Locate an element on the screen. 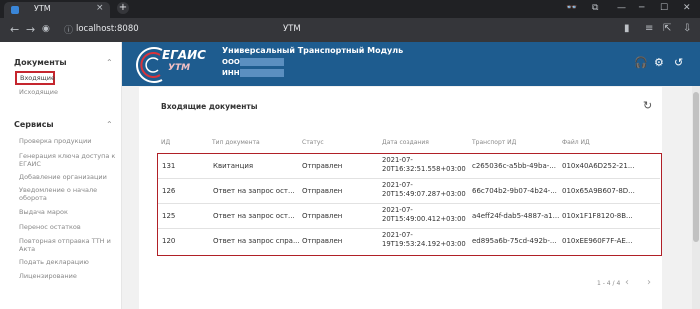 This screenshot has height=309, width=700. maximize-icon: ☐ is located at coordinates (664, 8).